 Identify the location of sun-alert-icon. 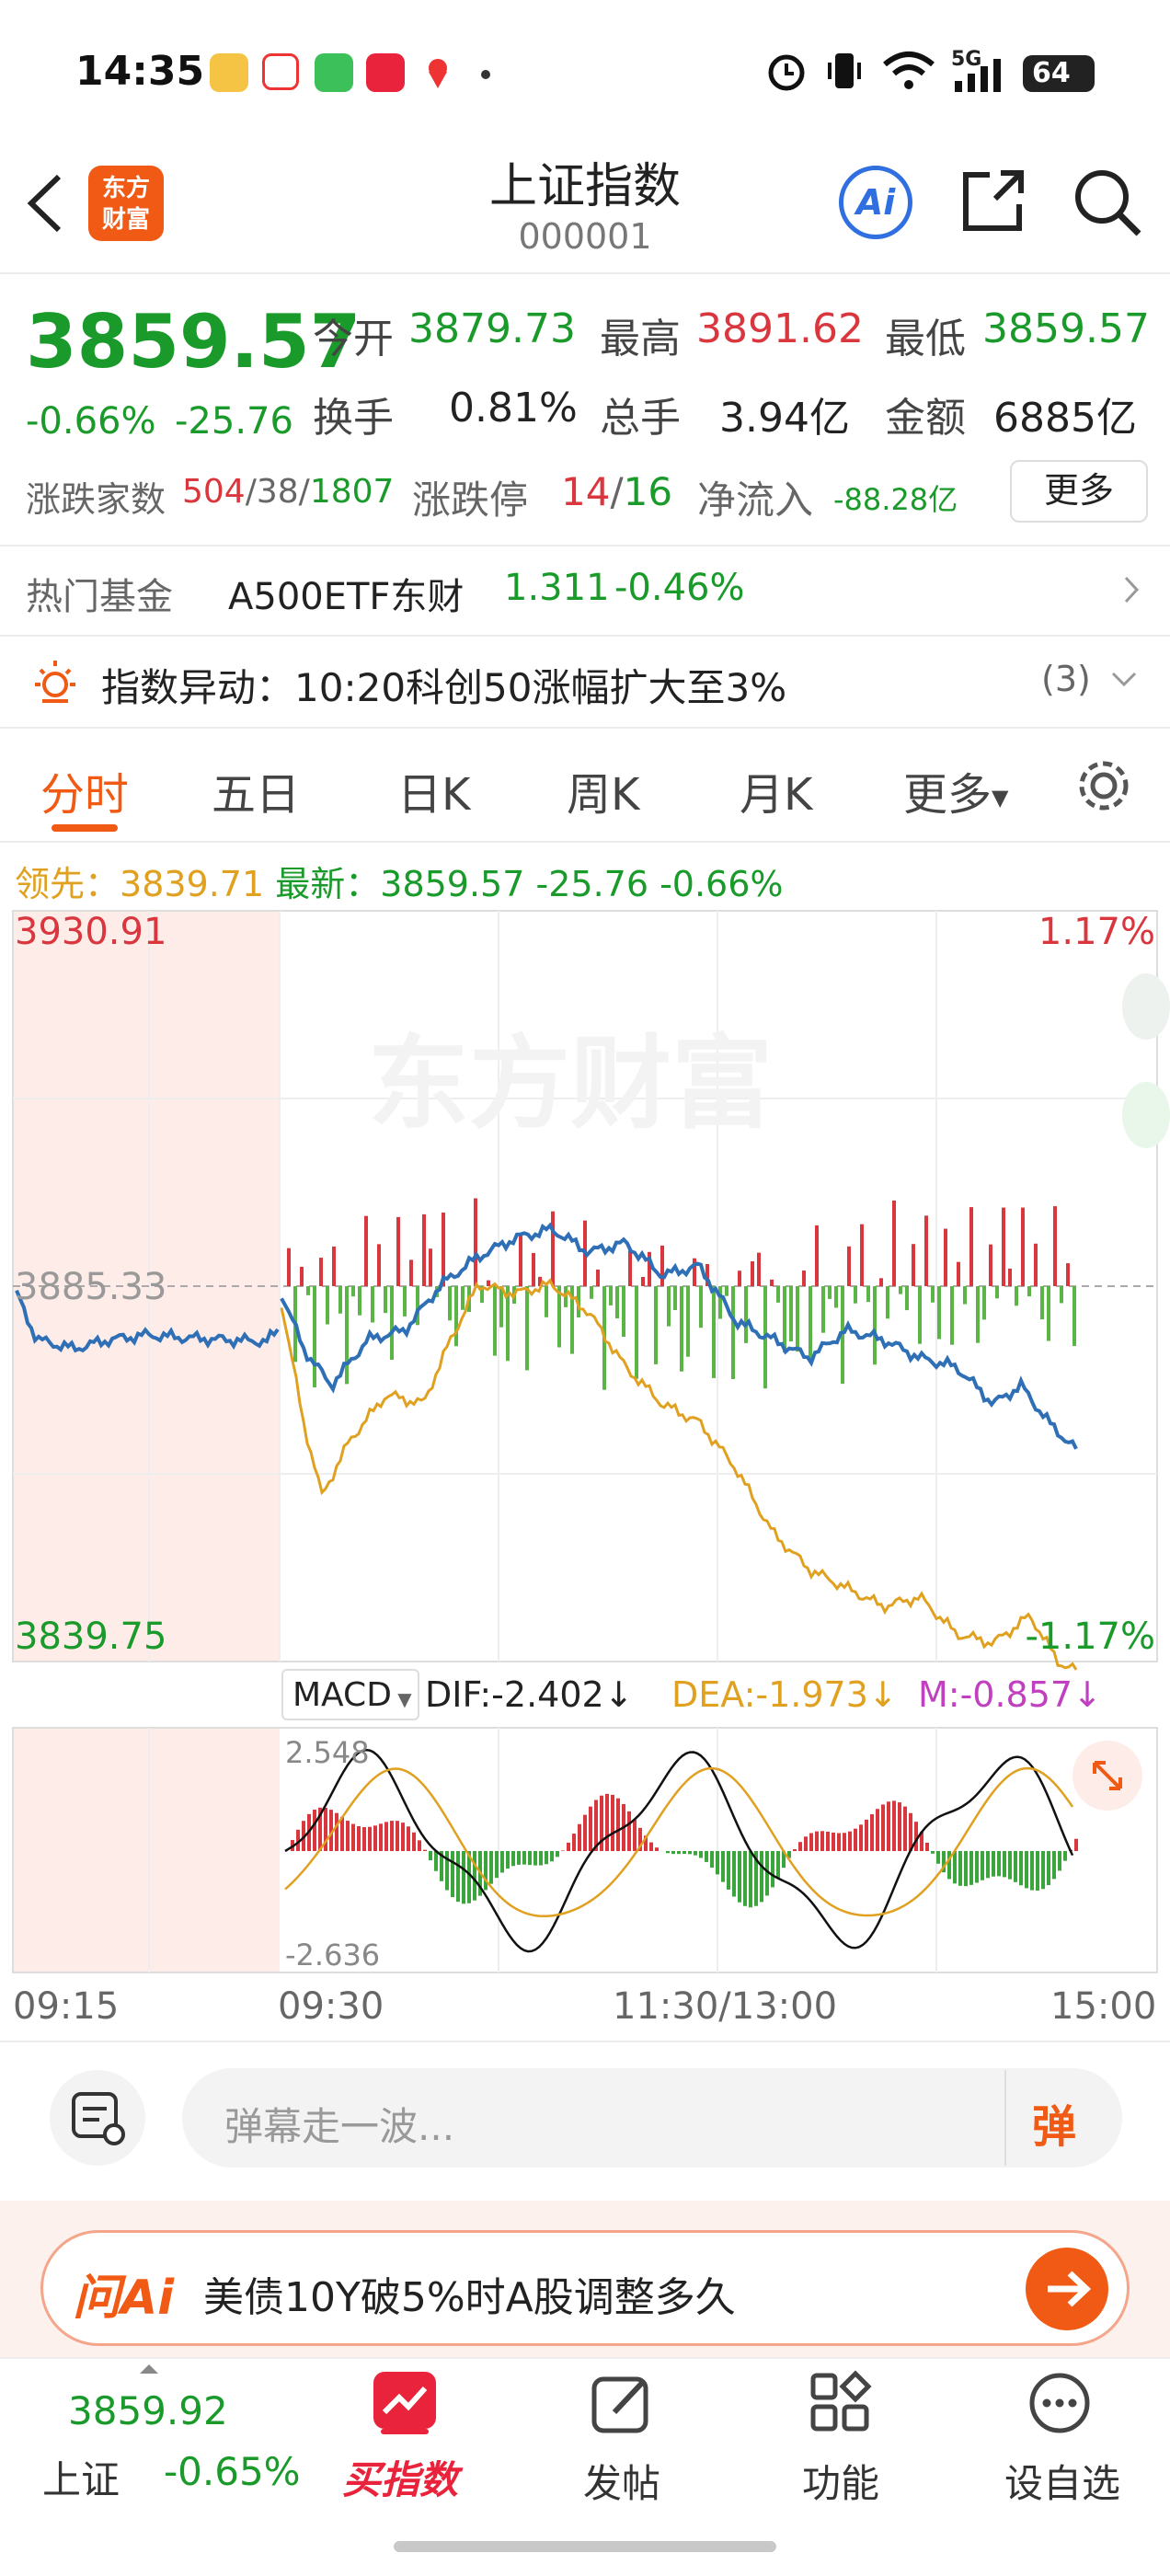
(55, 682).